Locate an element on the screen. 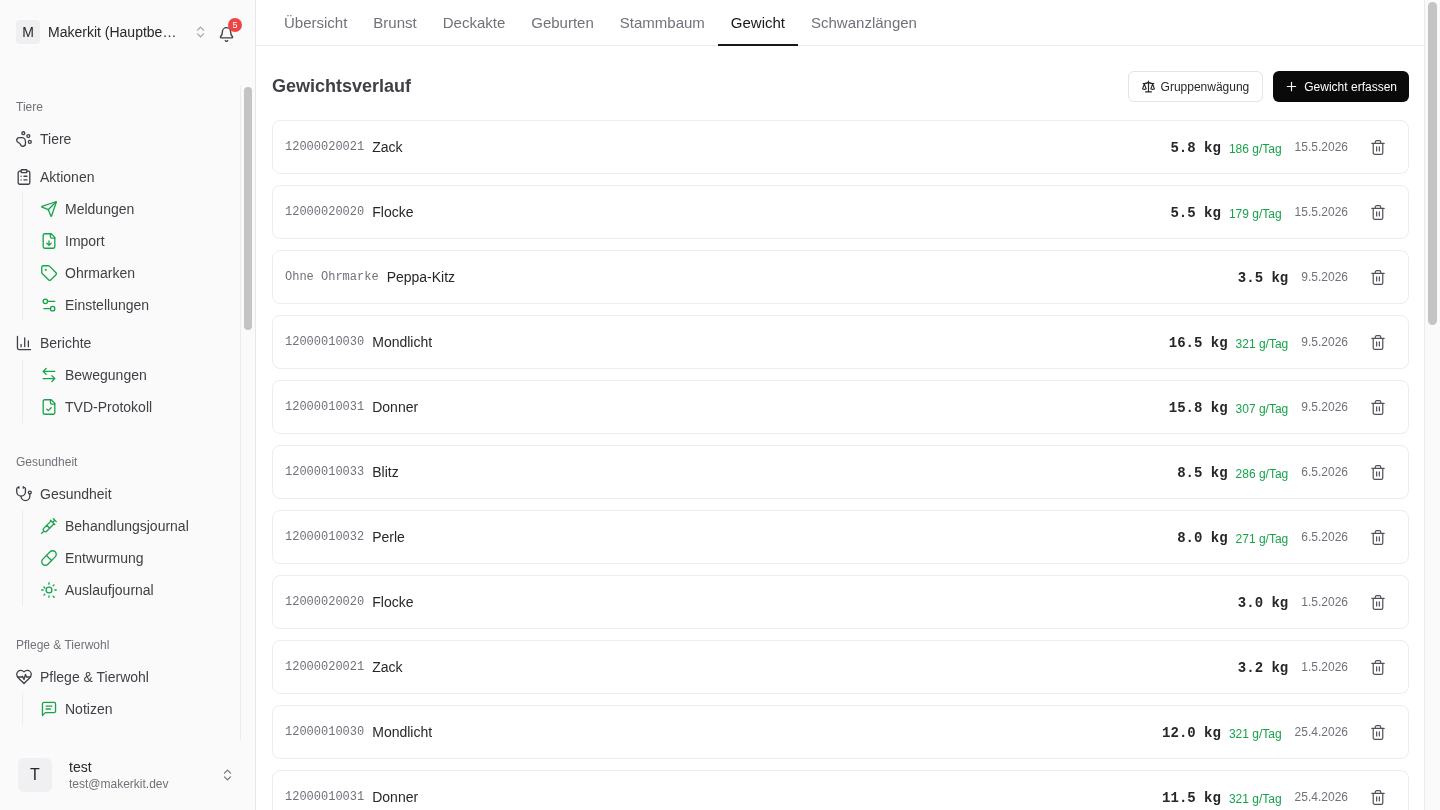 The width and height of the screenshot is (1440, 810). tab: Brunst is located at coordinates (395, 23).